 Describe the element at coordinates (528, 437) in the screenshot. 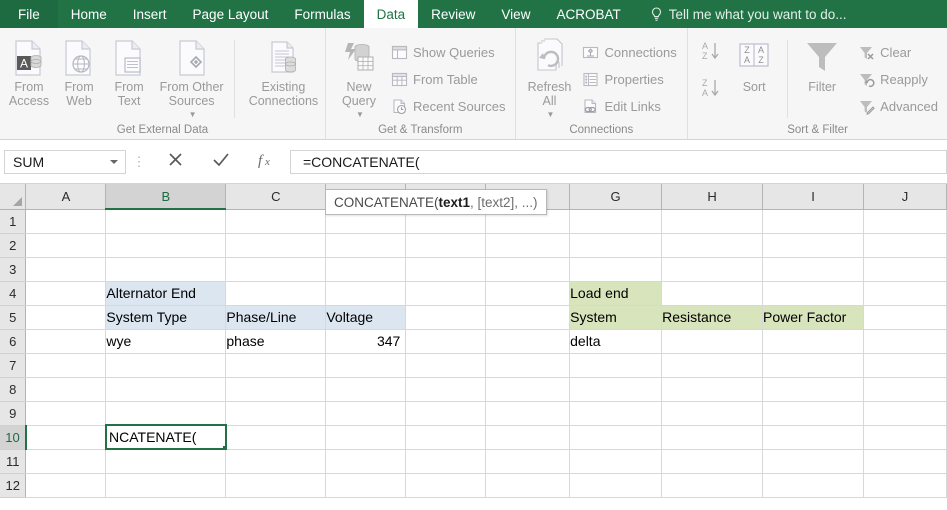

I see `cell-F10` at that location.